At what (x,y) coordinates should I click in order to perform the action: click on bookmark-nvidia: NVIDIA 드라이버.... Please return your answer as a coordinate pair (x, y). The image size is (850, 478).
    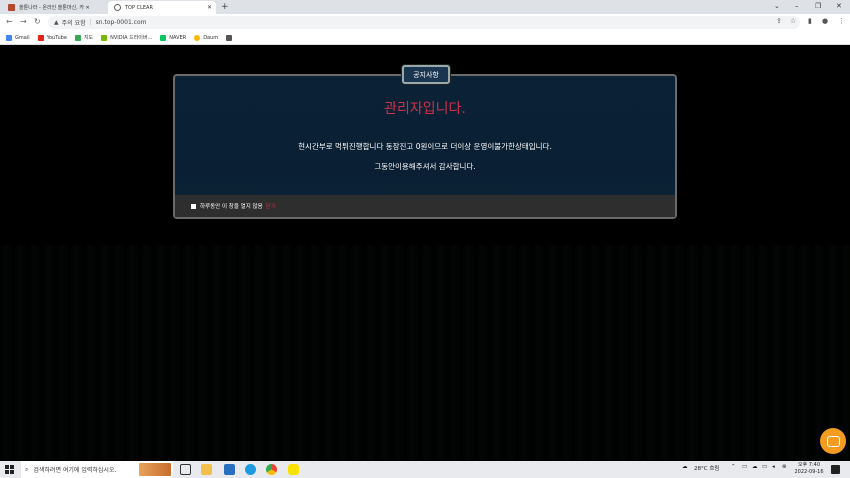
    Looking at the image, I should click on (126, 37).